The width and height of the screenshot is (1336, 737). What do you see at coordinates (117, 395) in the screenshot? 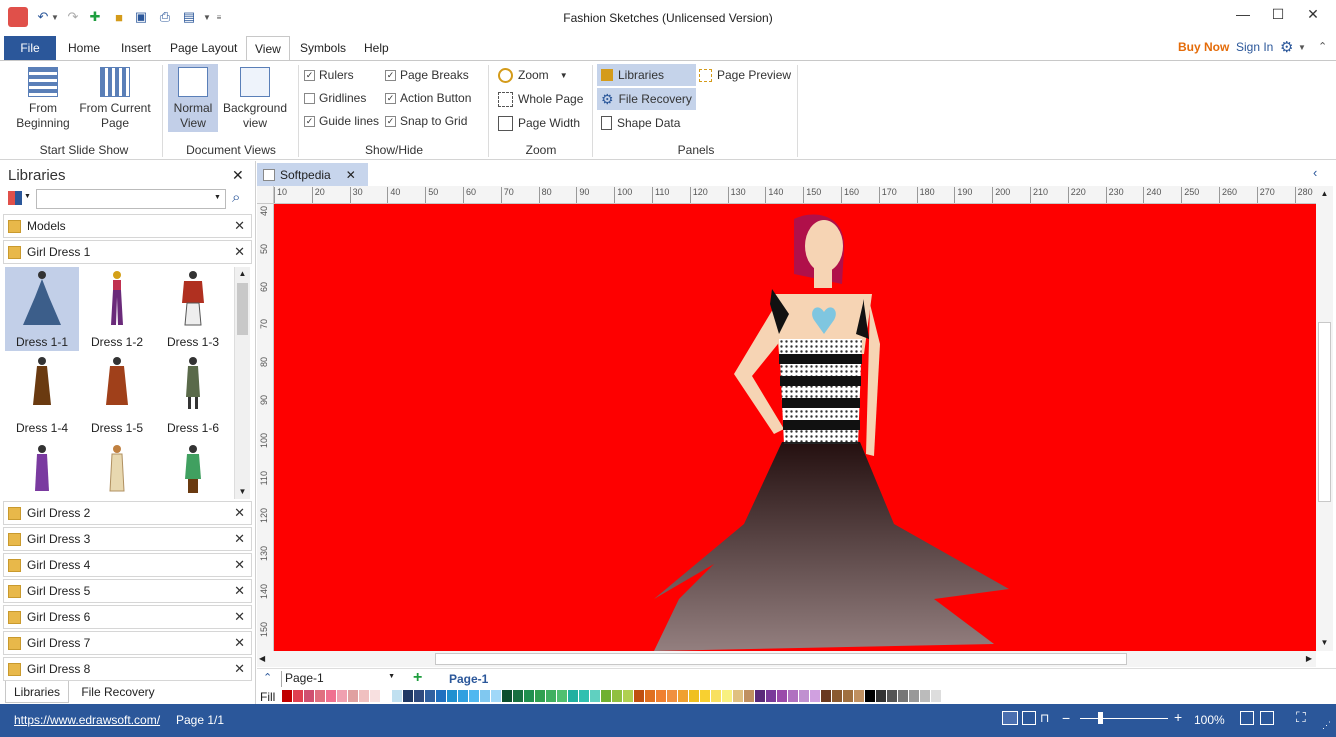
I see `shape-thumbnail: Dress 1-5` at bounding box center [117, 395].